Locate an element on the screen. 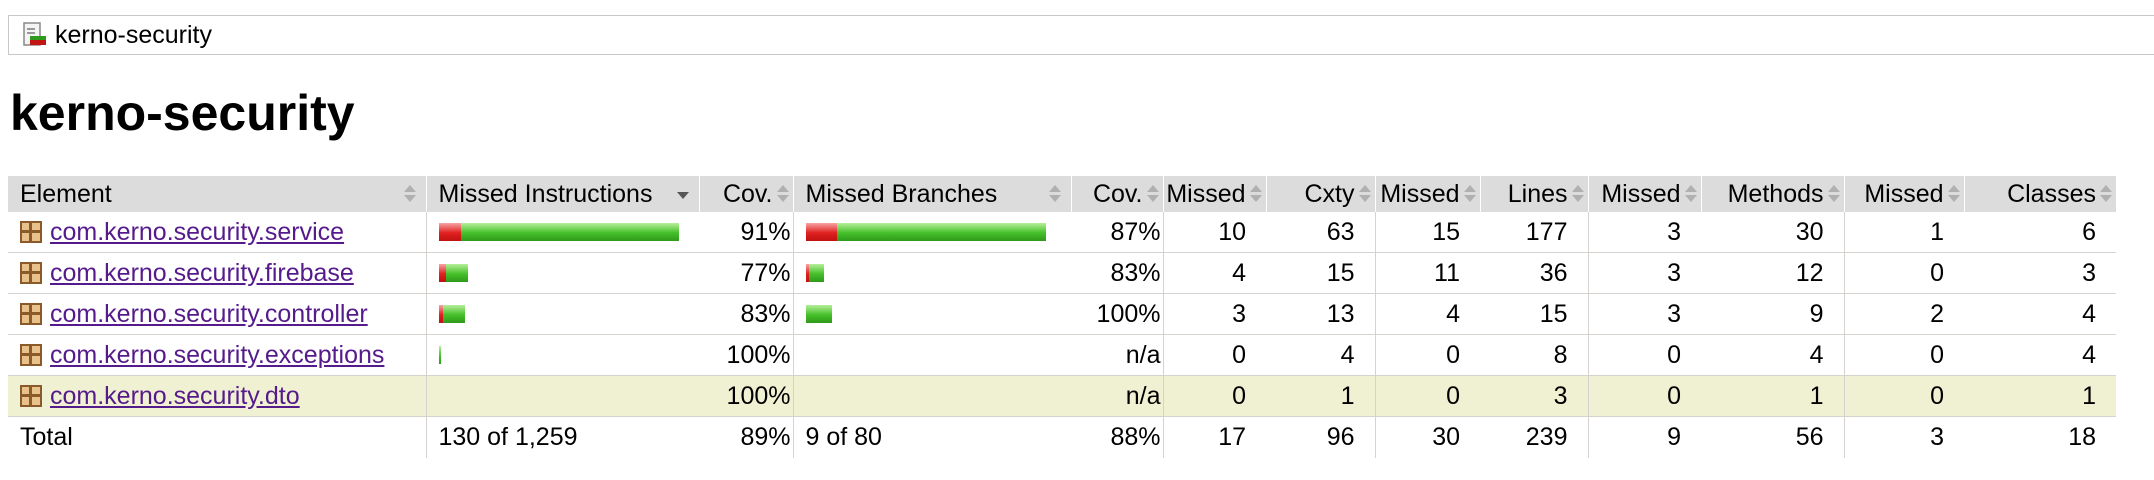 This screenshot has height=480, width=2154. cxty: 63 is located at coordinates (1320, 232).